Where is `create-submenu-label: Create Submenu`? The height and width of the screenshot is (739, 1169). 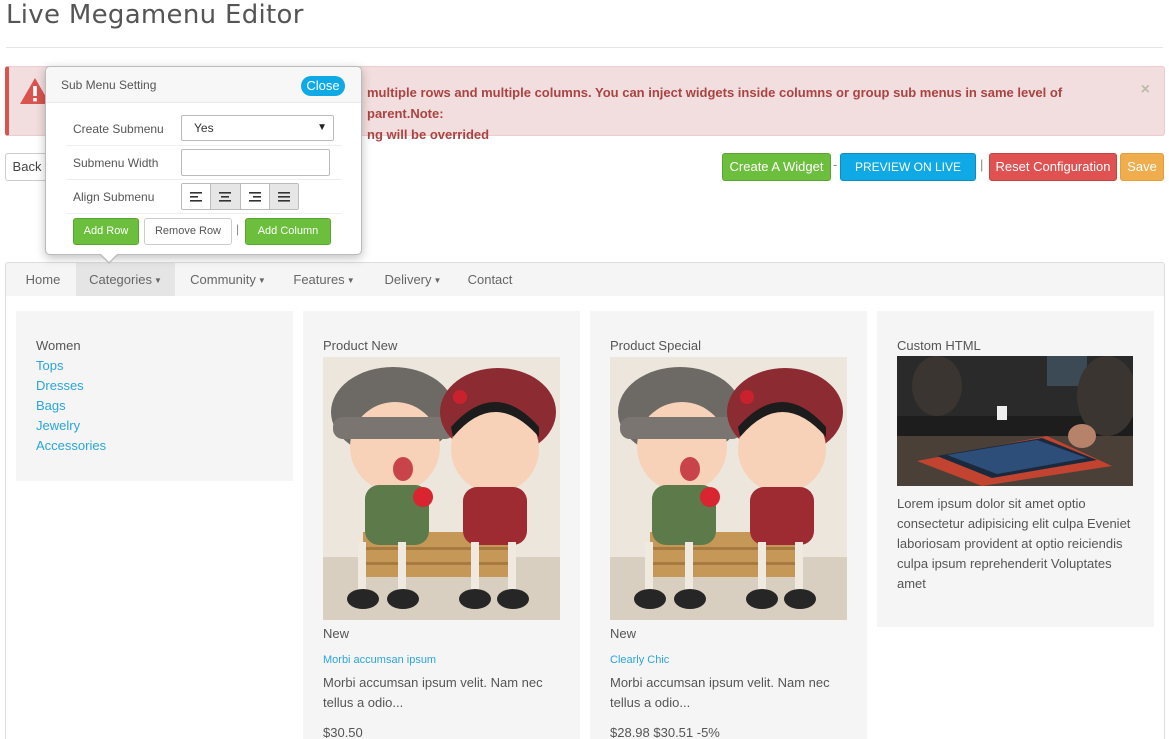 create-submenu-label: Create Submenu is located at coordinates (118, 129).